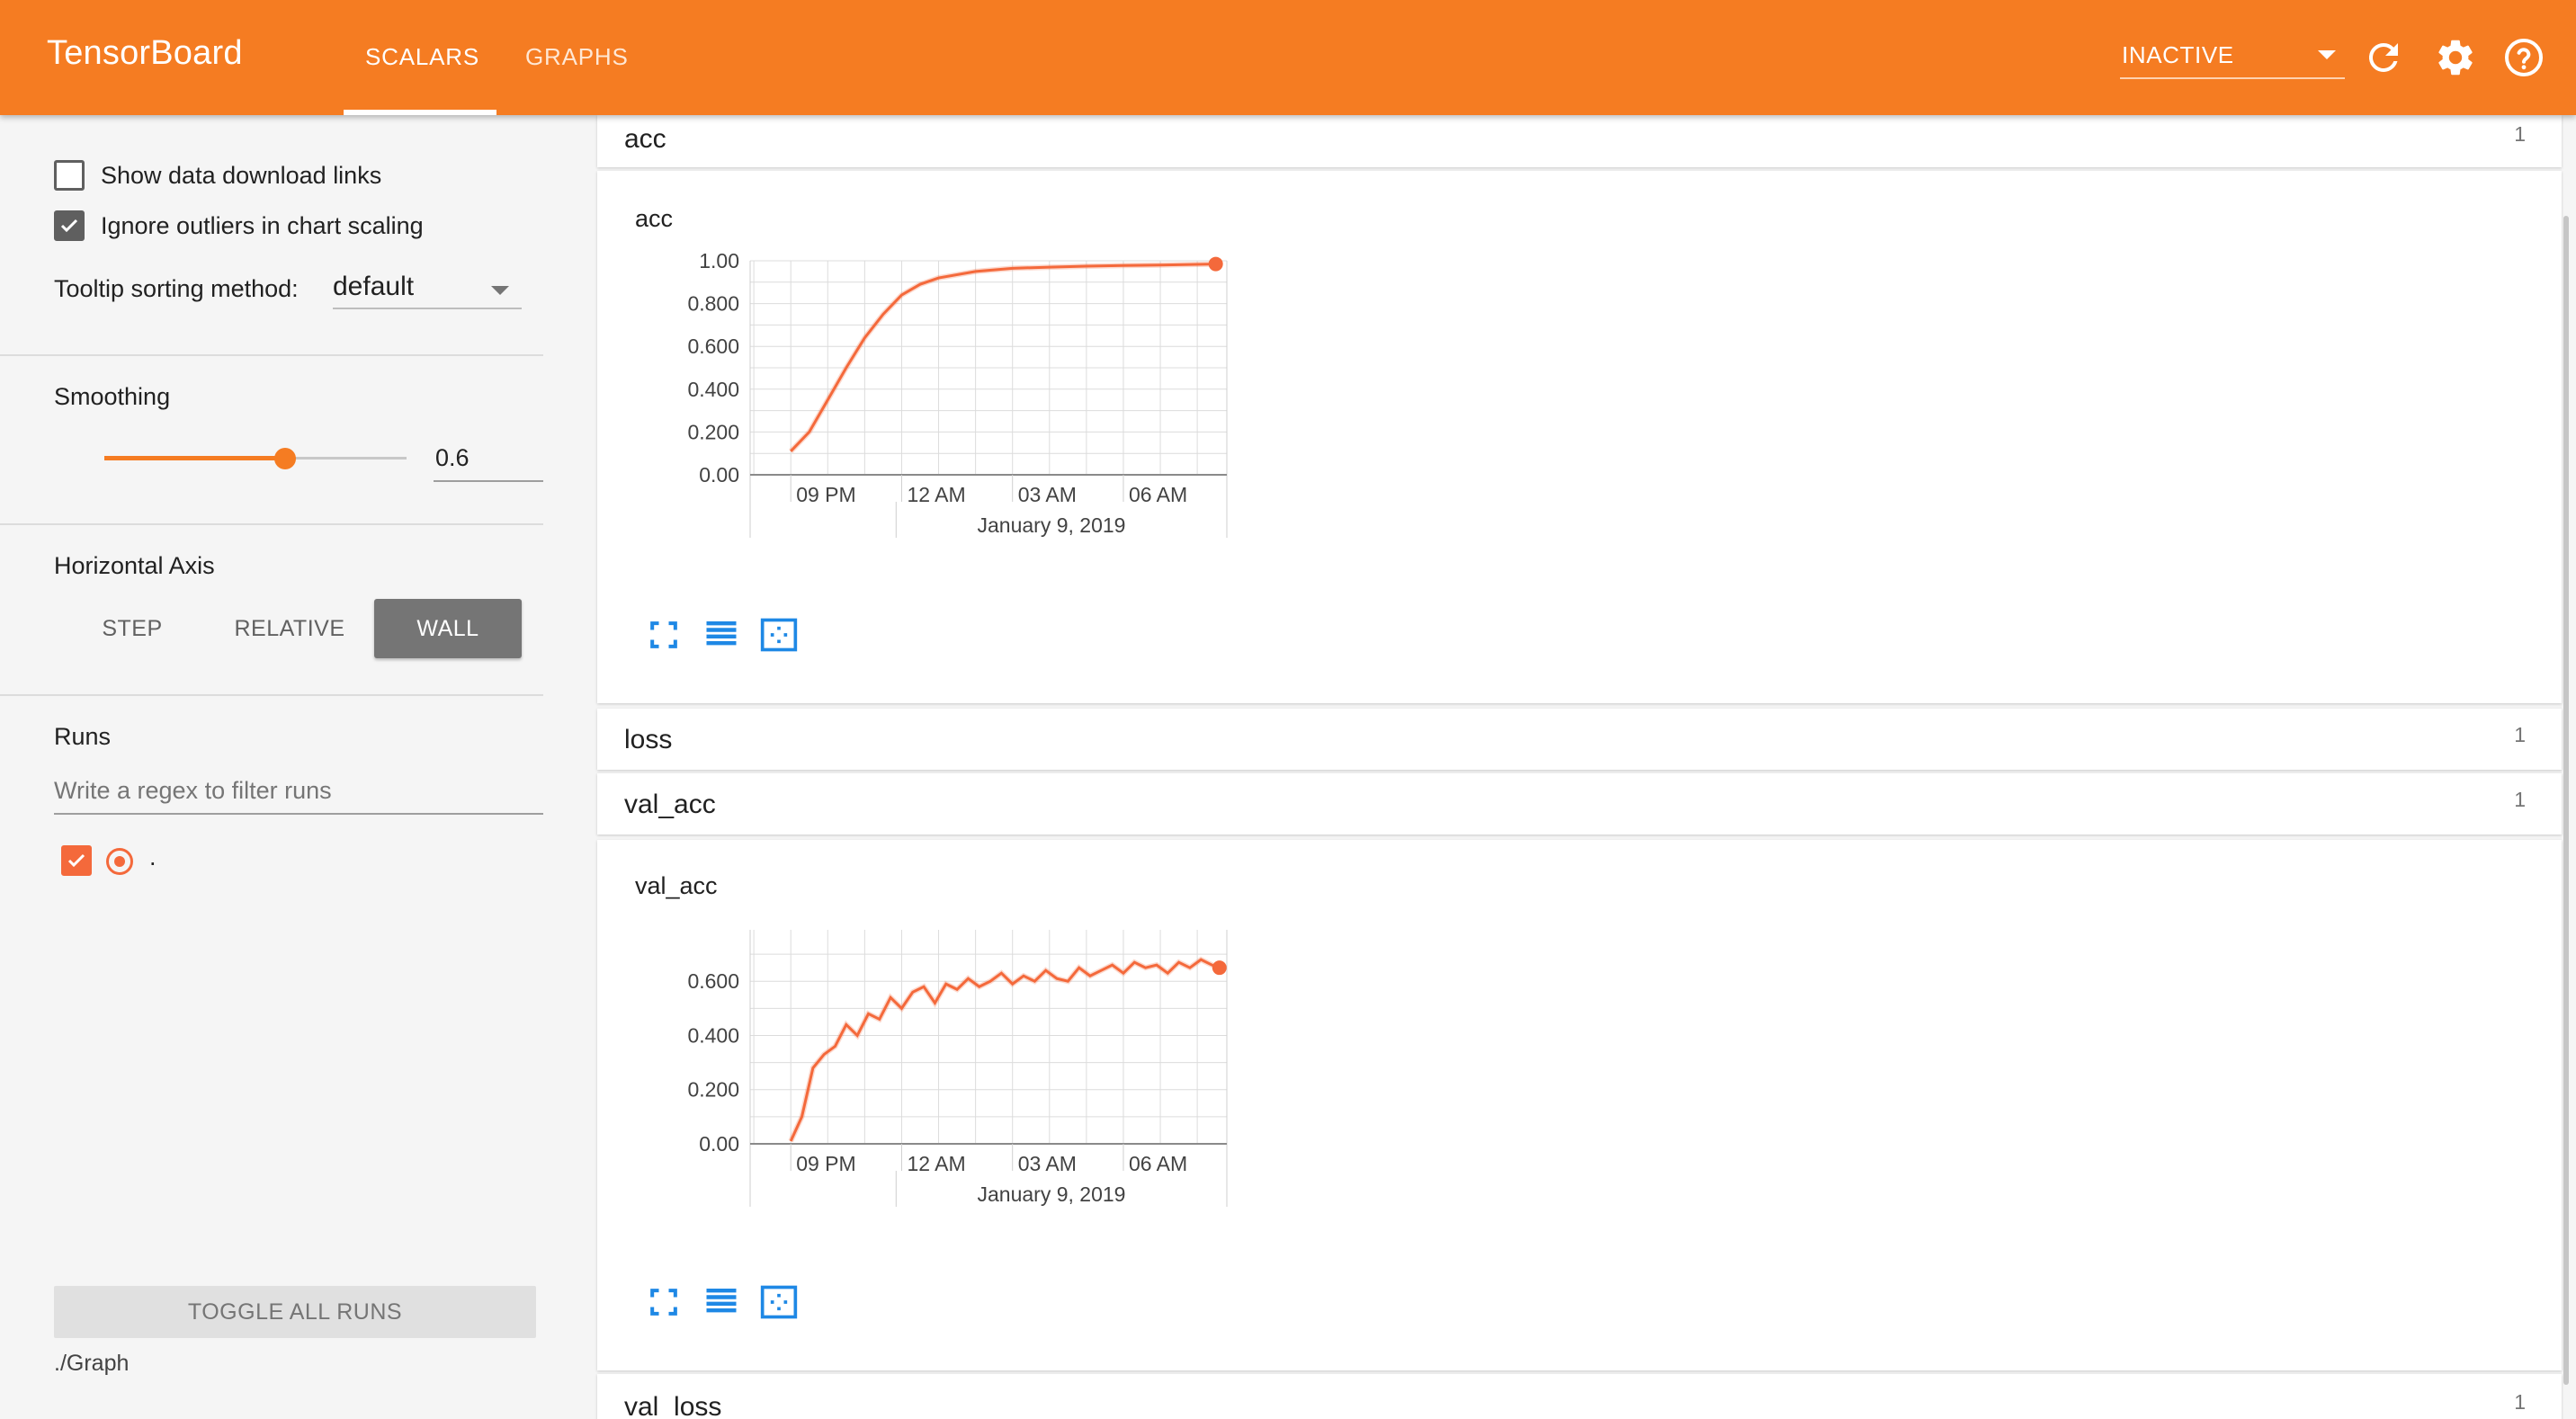  What do you see at coordinates (422, 57) in the screenshot?
I see `tab-scalars: SCALARS` at bounding box center [422, 57].